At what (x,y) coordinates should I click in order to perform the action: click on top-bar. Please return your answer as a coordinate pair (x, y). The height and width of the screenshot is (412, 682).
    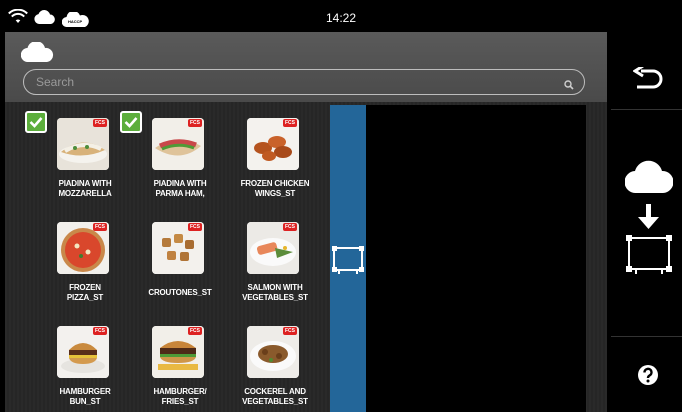
    Looking at the image, I should click on (306, 67).